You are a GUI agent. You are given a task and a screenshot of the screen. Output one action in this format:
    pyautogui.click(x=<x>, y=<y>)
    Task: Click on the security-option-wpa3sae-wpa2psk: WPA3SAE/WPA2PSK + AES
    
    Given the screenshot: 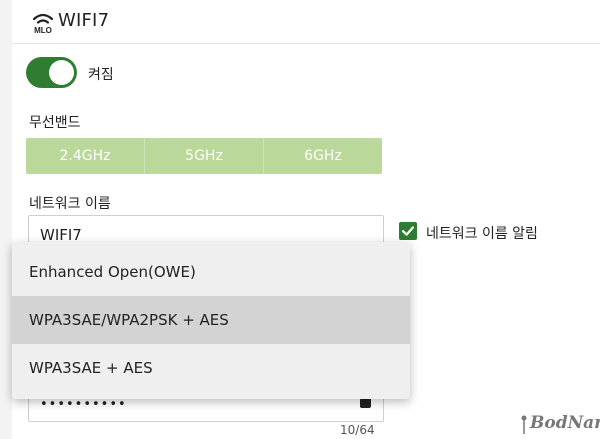 What is the action you would take?
    pyautogui.click(x=211, y=320)
    